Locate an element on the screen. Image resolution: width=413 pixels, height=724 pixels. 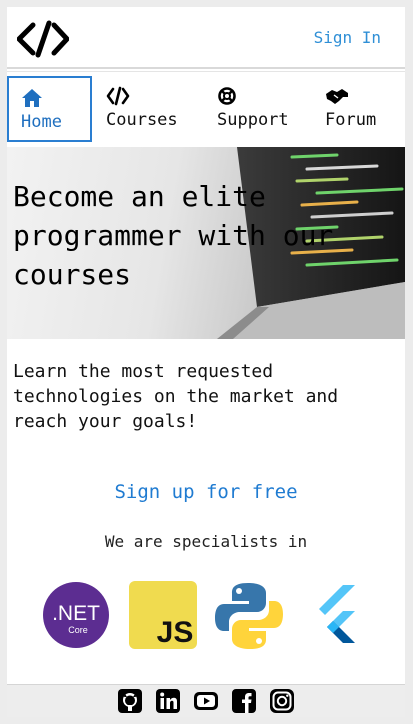
header: Sign In is located at coordinates (206, 38).